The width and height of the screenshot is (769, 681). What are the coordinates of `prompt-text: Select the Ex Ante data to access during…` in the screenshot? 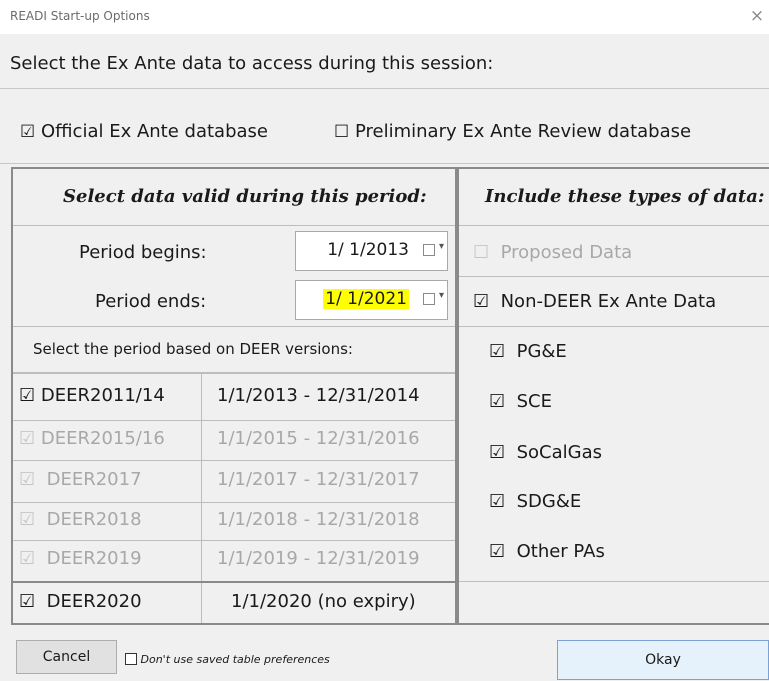 It's located at (252, 63).